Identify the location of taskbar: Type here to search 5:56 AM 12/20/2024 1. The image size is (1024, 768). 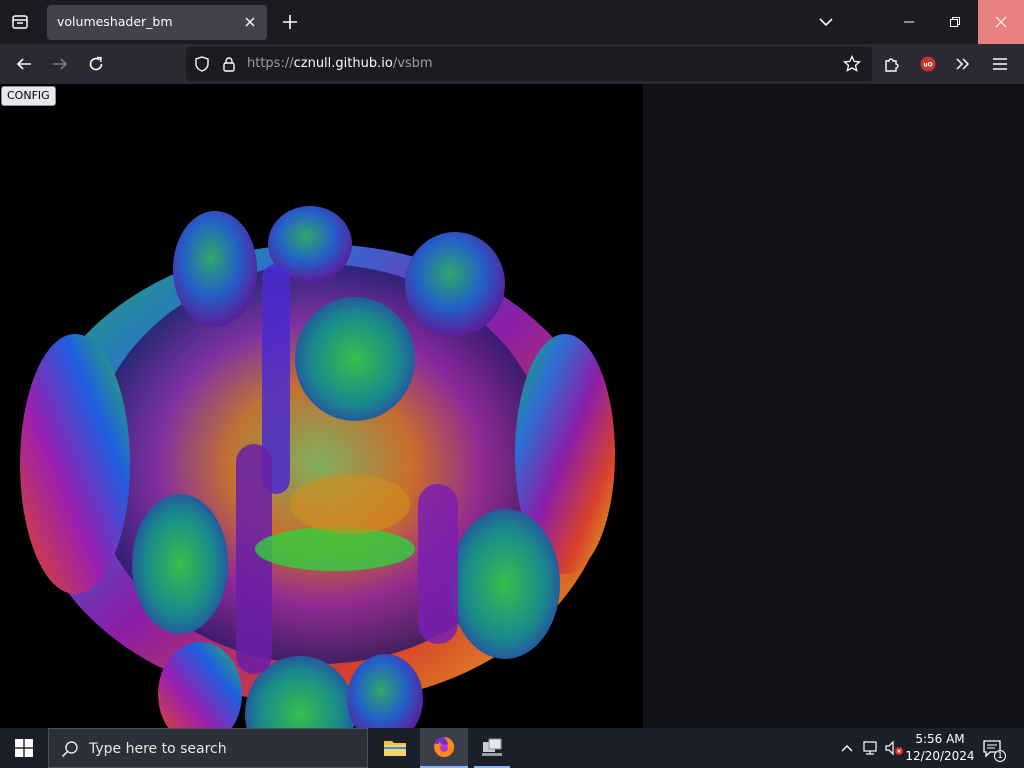
(512, 748).